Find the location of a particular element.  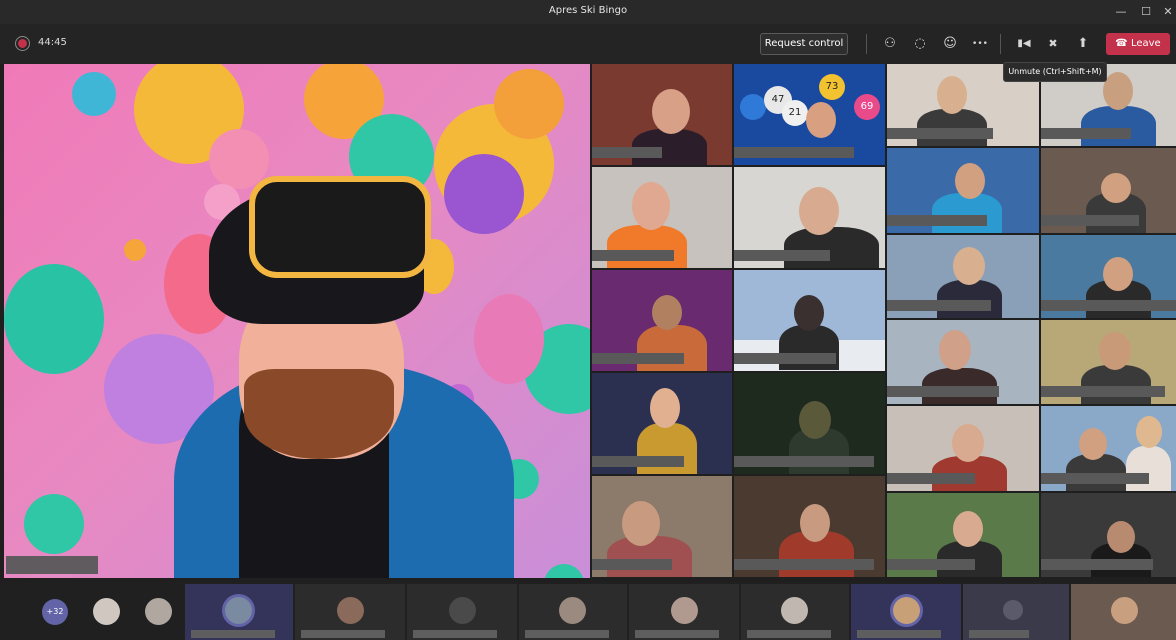

leave-button: ☎ Leave is located at coordinates (1138, 44).